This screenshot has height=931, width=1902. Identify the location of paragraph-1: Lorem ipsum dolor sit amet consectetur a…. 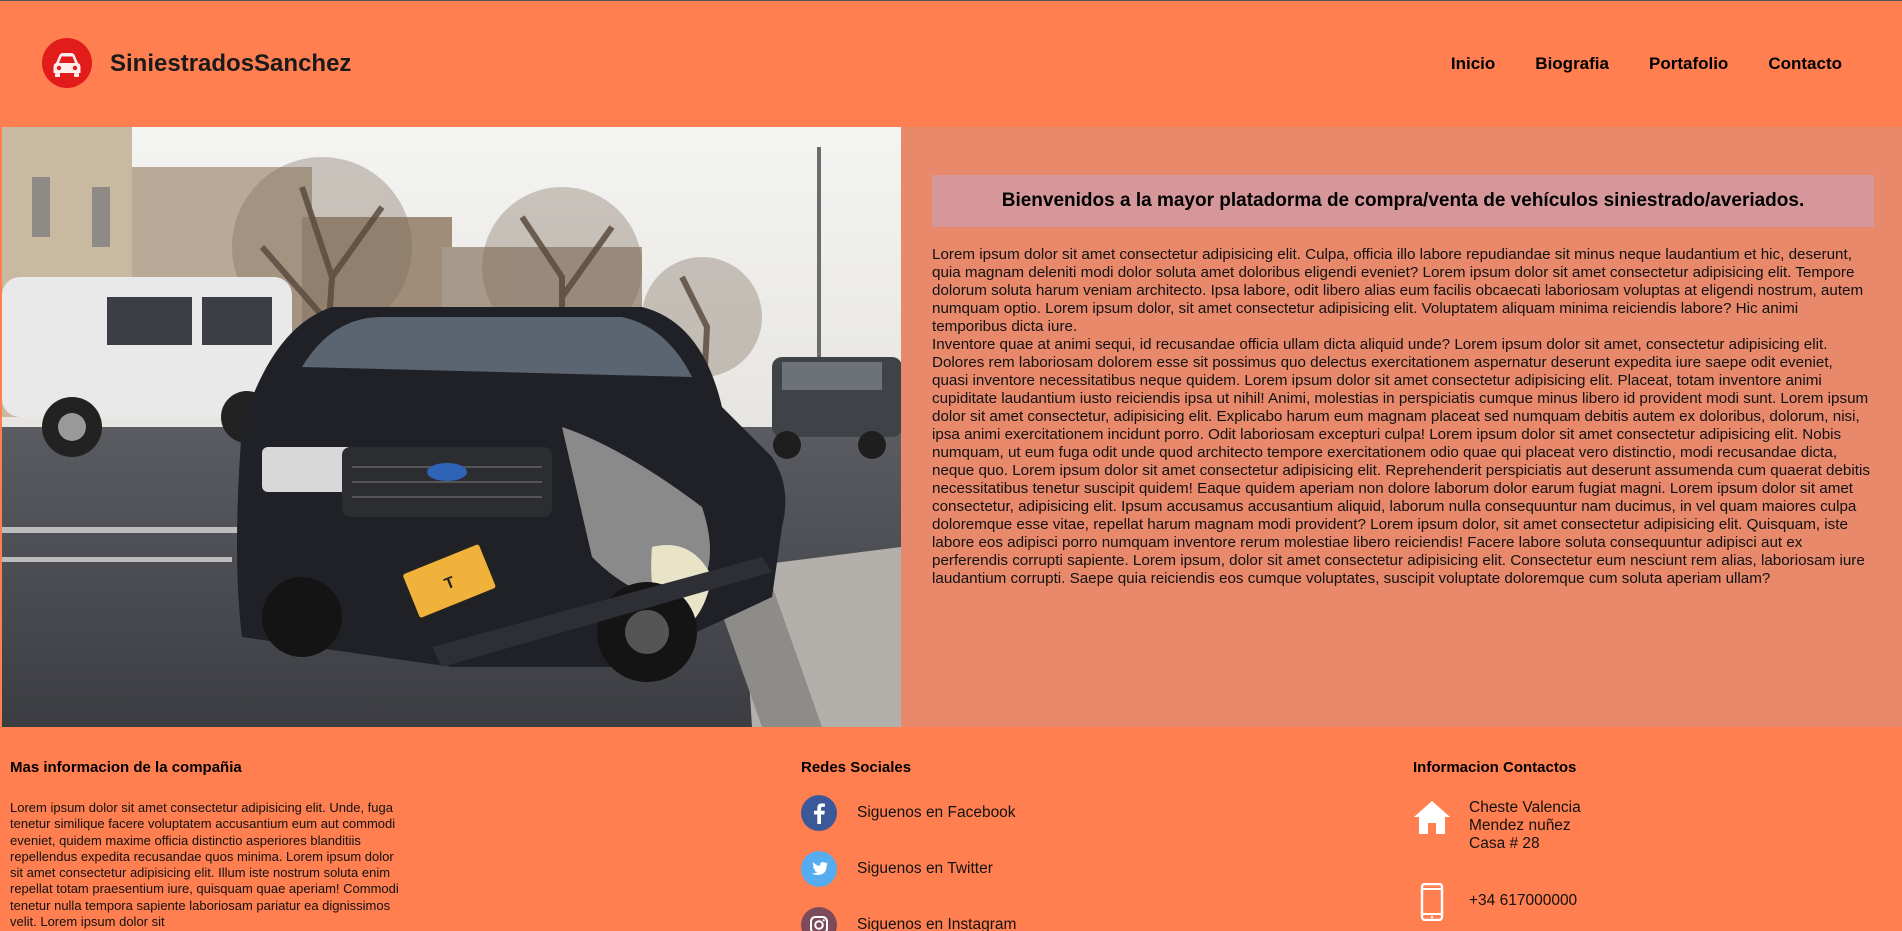
(1398, 290).